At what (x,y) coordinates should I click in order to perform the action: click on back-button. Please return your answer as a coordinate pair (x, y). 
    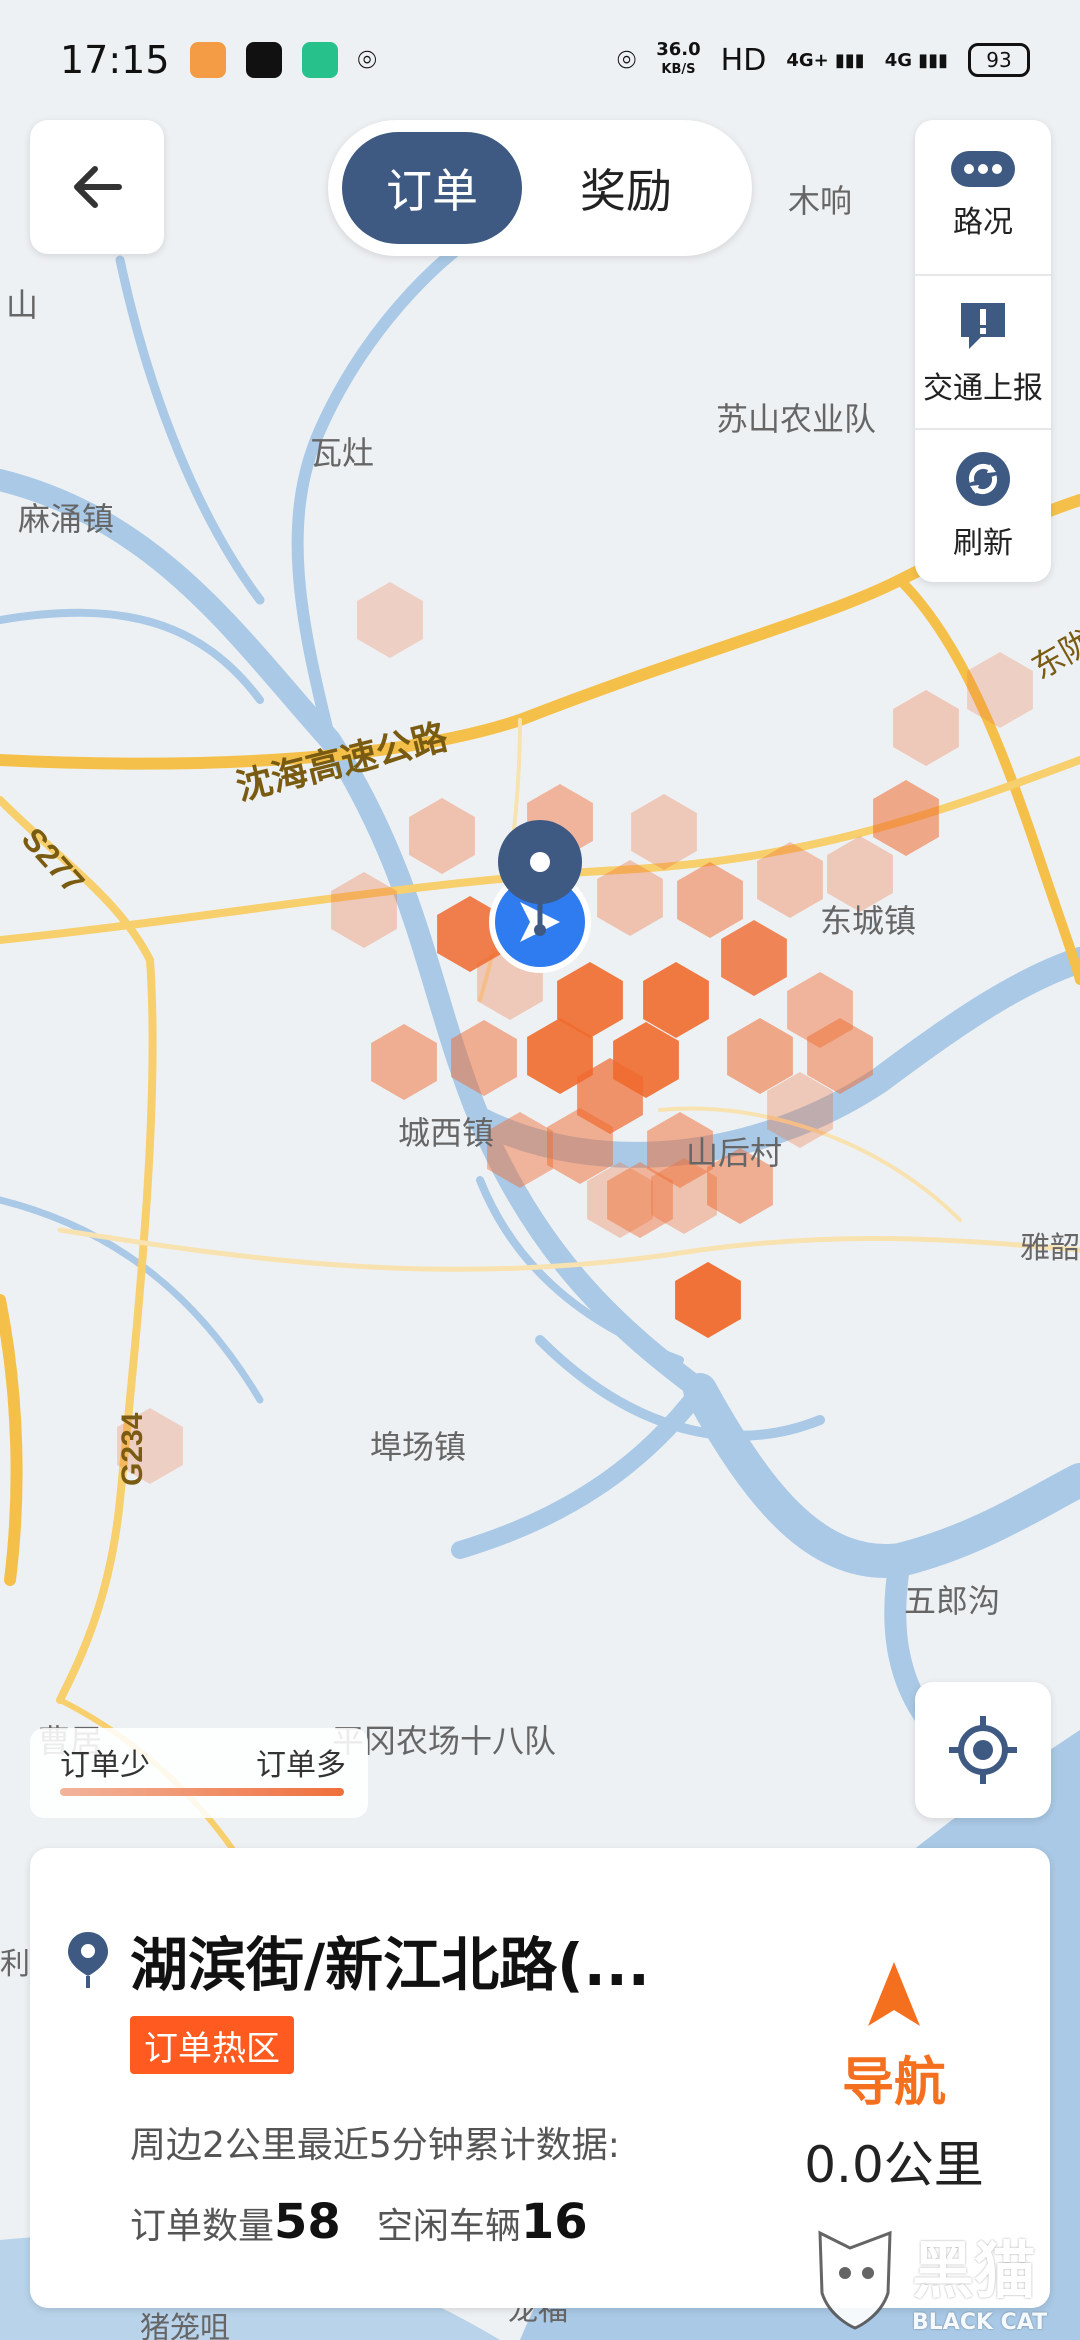
    Looking at the image, I should click on (97, 187).